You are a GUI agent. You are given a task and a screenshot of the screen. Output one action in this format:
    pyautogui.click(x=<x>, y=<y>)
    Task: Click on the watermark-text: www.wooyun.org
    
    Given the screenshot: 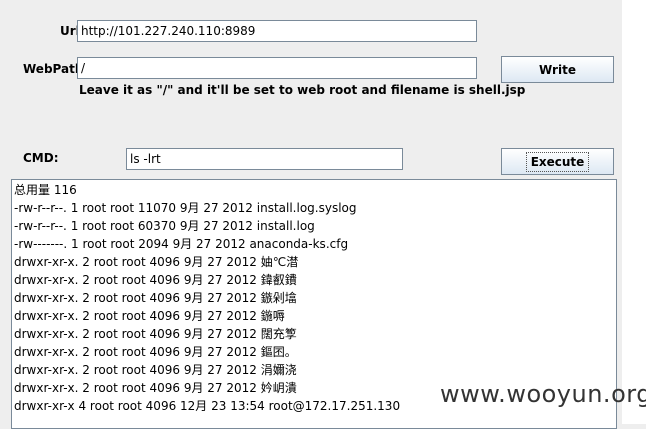 What is the action you would take?
    pyautogui.click(x=543, y=394)
    